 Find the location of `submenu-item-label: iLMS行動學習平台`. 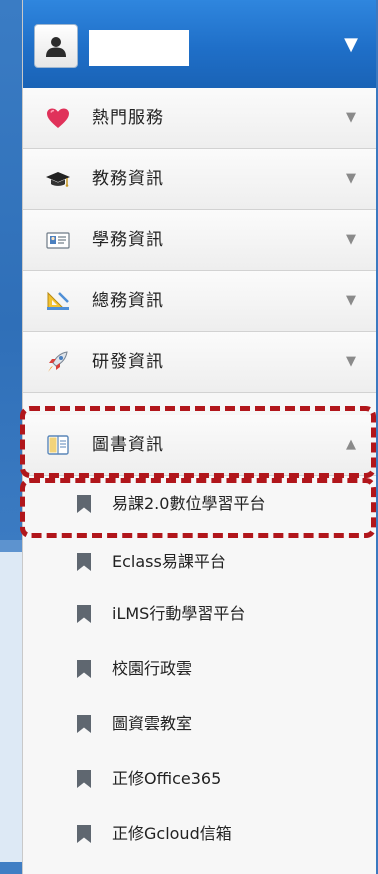

submenu-item-label: iLMS行動學習平台 is located at coordinates (179, 613).